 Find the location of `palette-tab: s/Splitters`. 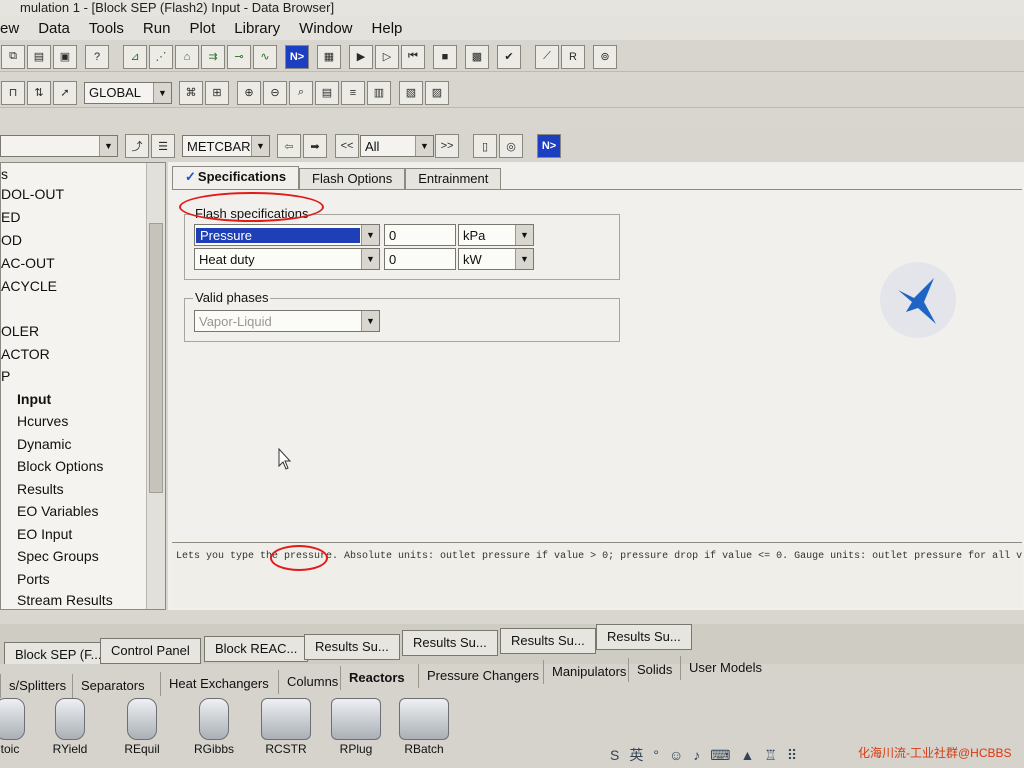

palette-tab: s/Splitters is located at coordinates (37, 686).